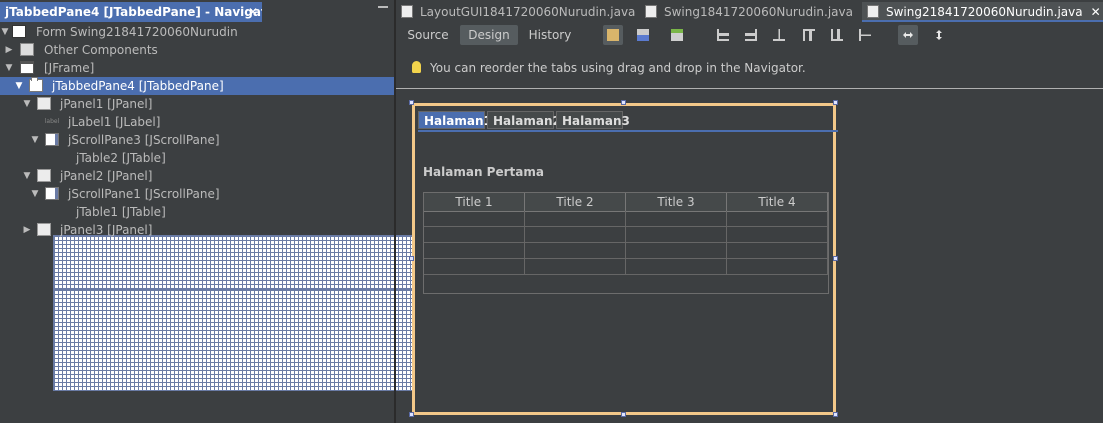 Image resolution: width=1103 pixels, height=423 pixels. I want to click on editor-tab-swing: Swing1841720060Nurudin.java✕, so click(755, 12).